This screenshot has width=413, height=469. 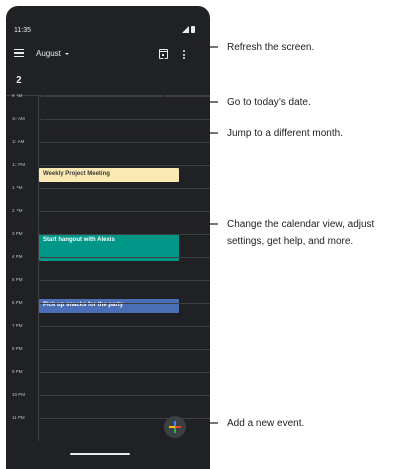 I want to click on hour-label: 11 PM, so click(x=18, y=417).